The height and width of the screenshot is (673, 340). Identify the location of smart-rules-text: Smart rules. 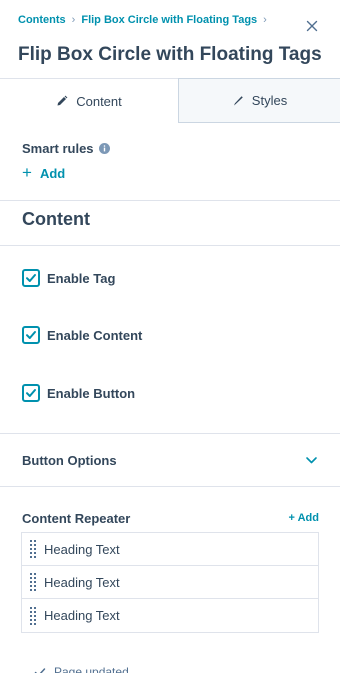
(58, 148).